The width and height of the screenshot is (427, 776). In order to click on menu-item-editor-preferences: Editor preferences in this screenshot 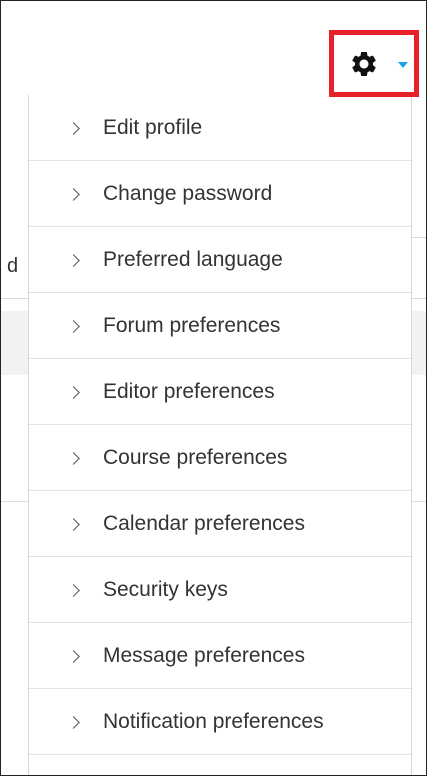, I will do `click(220, 392)`.